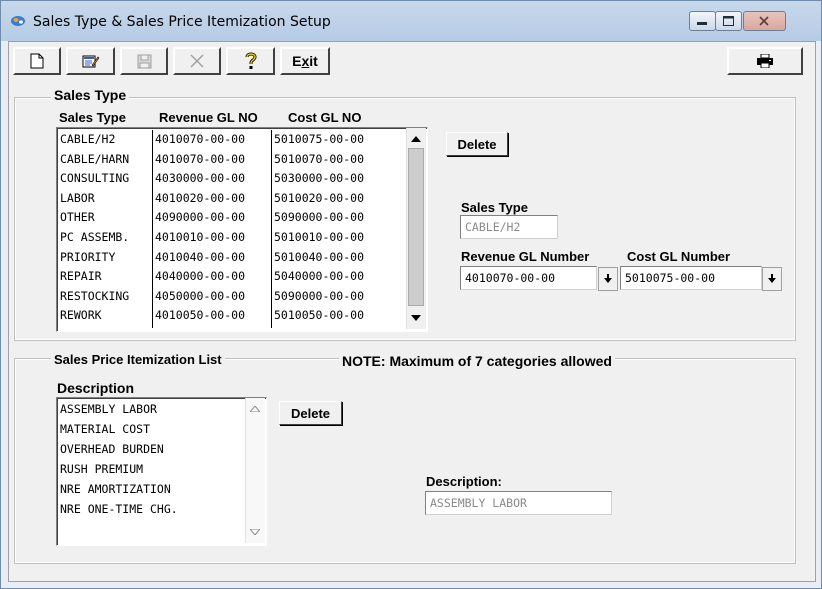  Describe the element at coordinates (77, 197) in the screenshot. I see `sales-type-cell: LABOR` at that location.